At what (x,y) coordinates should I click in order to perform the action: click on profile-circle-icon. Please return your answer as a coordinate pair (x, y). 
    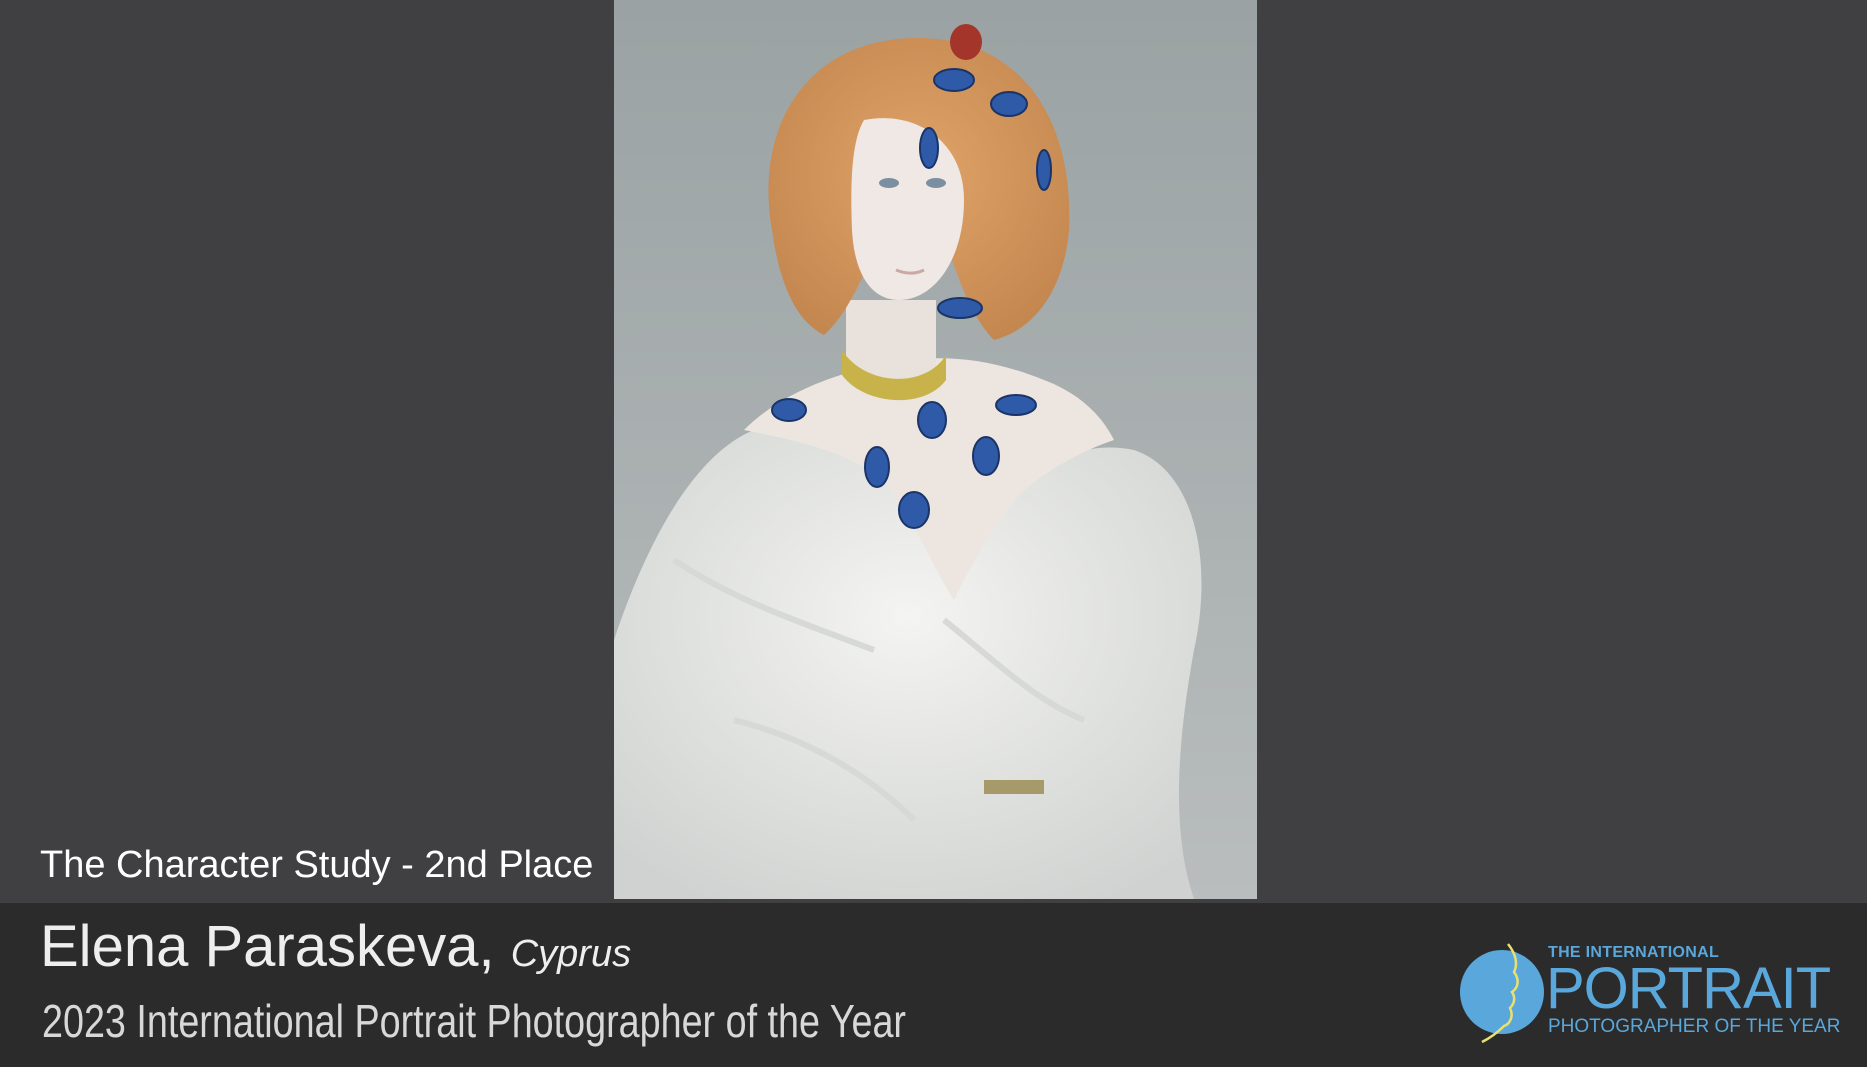
    Looking at the image, I should click on (1502, 993).